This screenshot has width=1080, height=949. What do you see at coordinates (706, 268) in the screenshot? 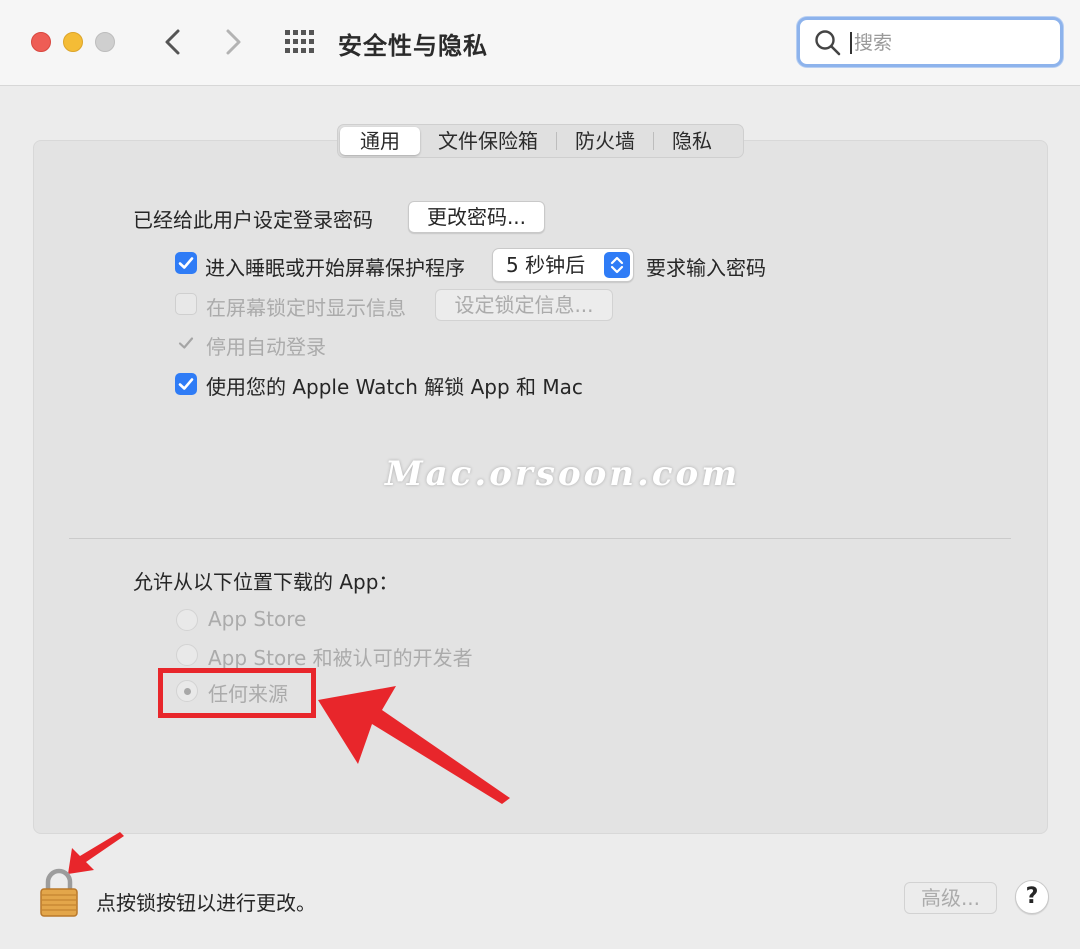
I see `require-password-suffix: 要求输入密码` at bounding box center [706, 268].